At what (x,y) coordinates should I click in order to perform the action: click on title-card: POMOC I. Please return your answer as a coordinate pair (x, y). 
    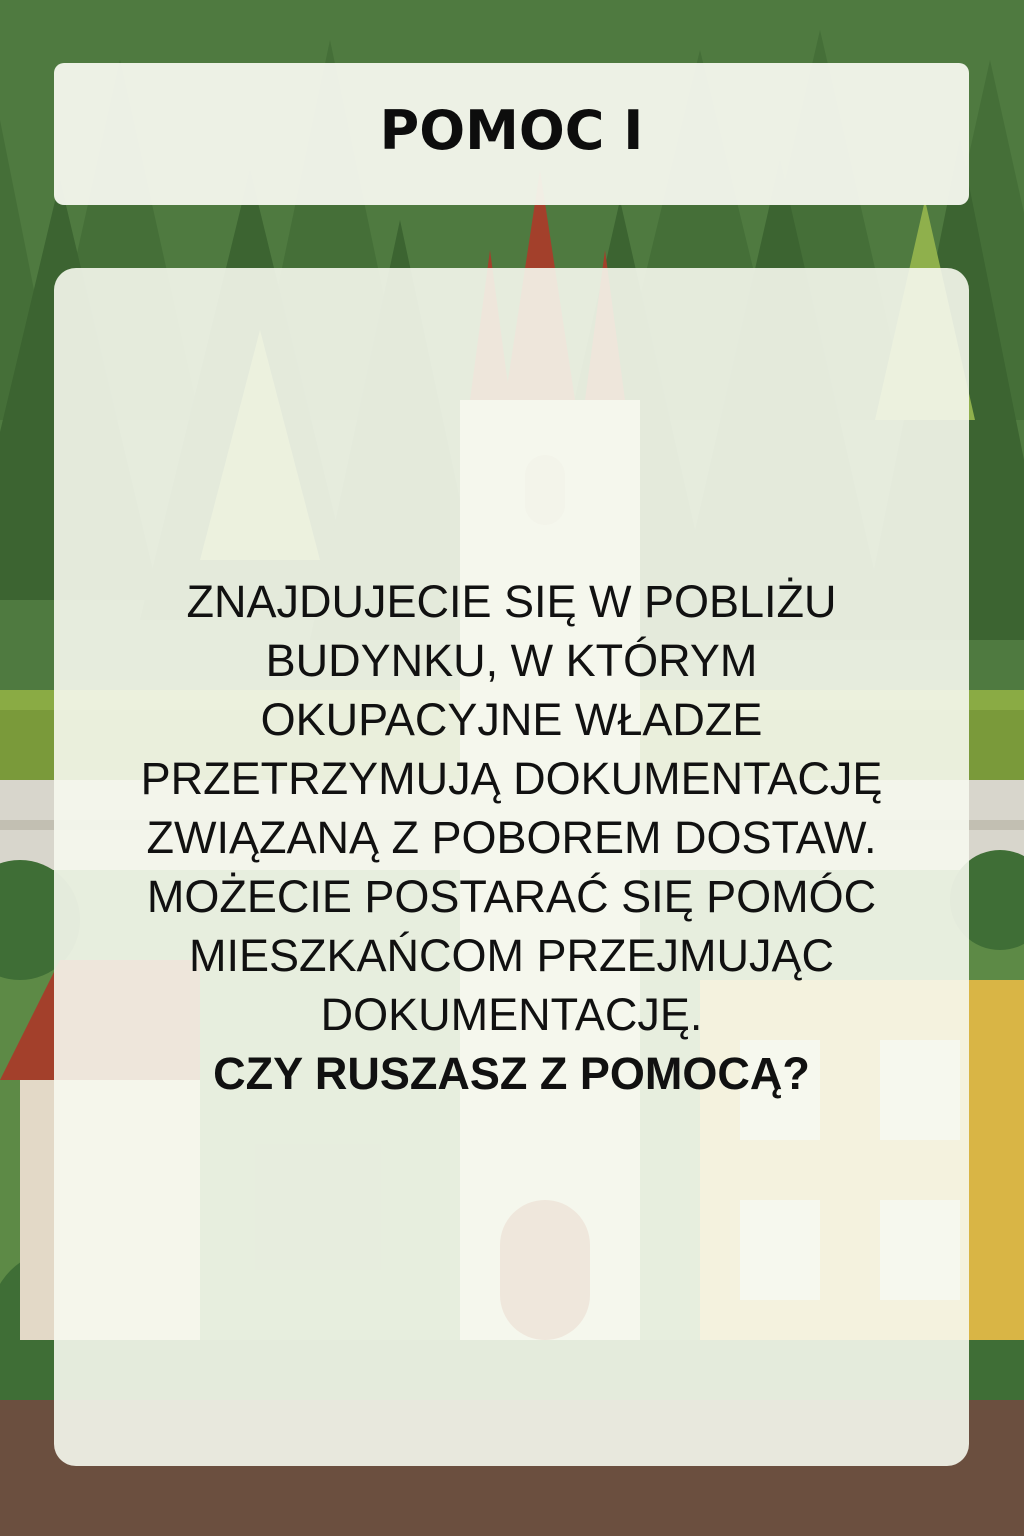
    Looking at the image, I should click on (511, 134).